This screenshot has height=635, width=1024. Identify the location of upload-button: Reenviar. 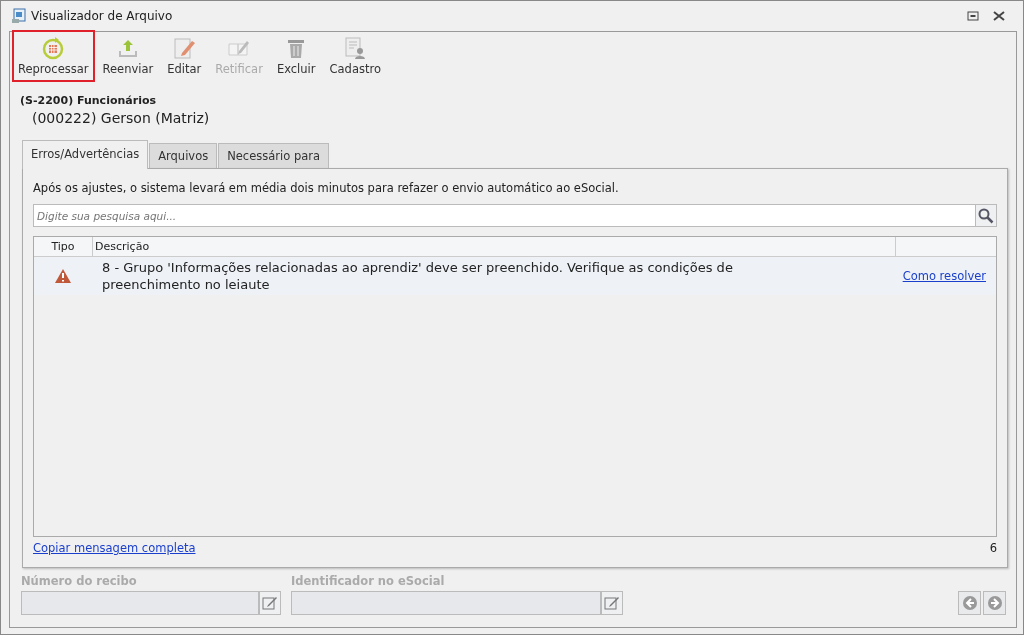
(128, 56).